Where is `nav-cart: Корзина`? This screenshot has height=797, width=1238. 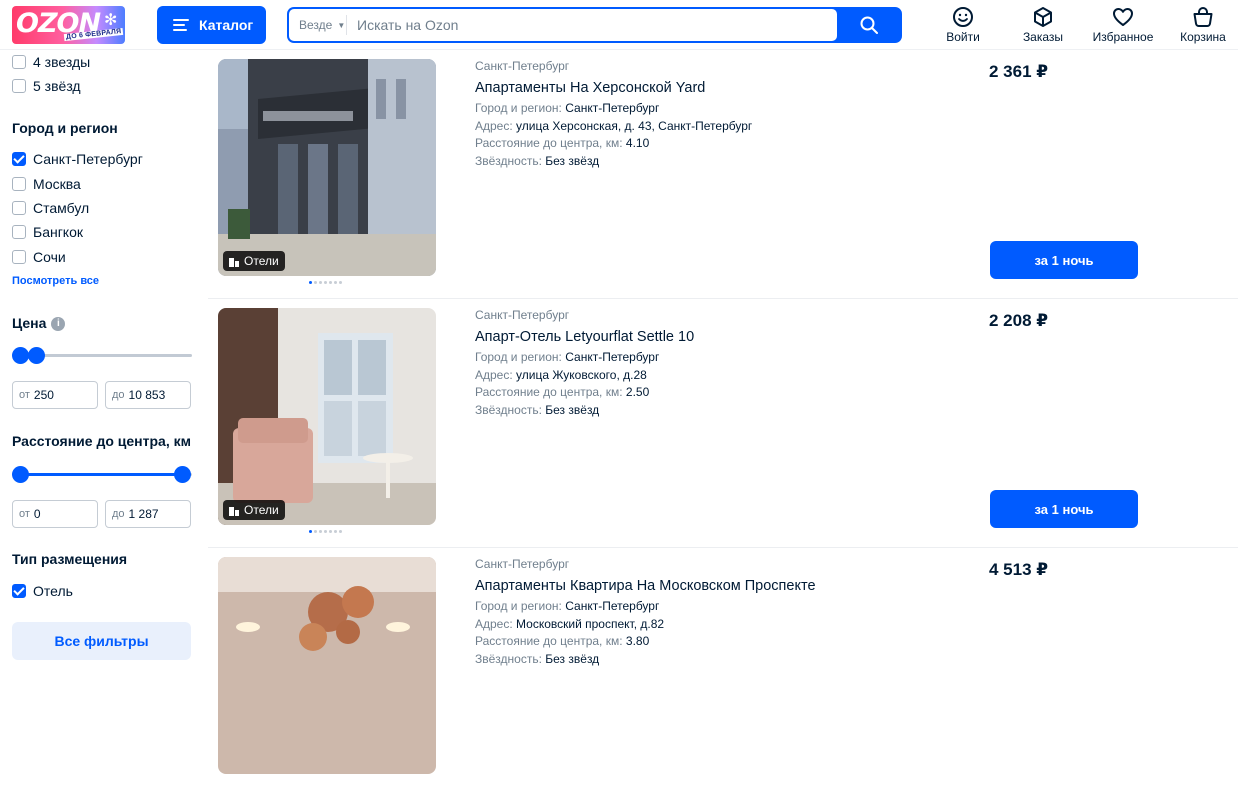
nav-cart: Корзина is located at coordinates (1203, 25).